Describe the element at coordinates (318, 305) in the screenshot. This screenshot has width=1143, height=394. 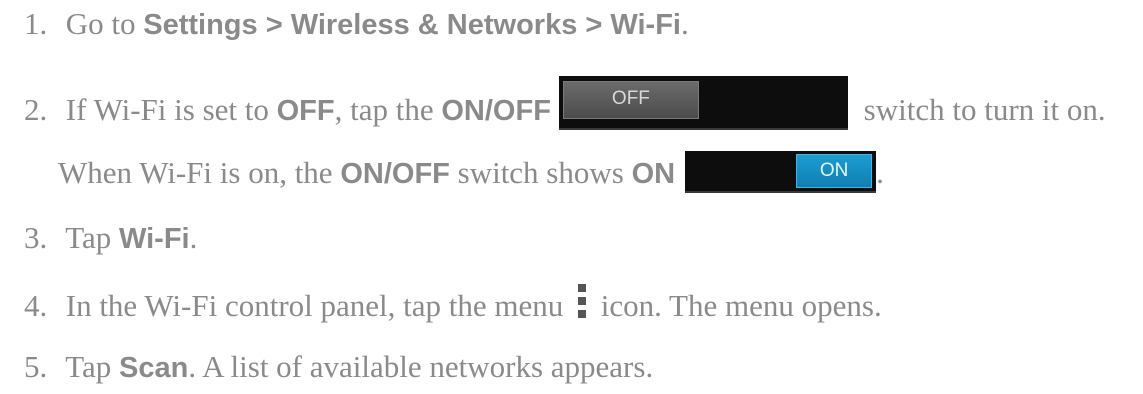
I see `step-text: In the Wi-Fi control panel, tap the menu` at that location.